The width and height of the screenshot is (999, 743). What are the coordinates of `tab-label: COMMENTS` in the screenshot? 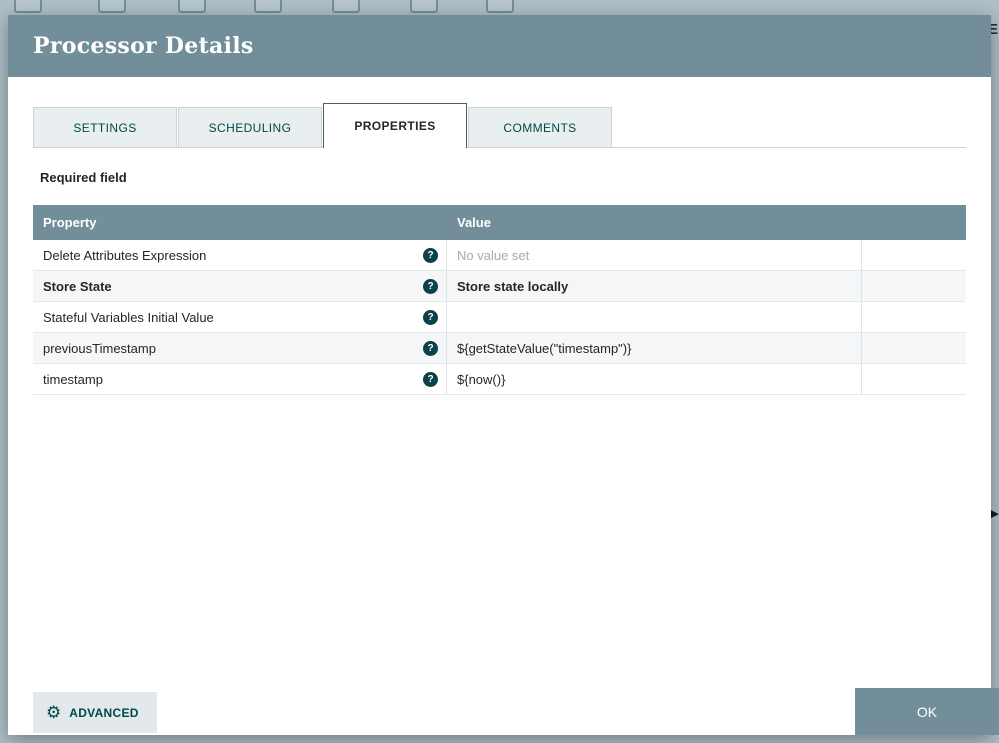 It's located at (540, 127).